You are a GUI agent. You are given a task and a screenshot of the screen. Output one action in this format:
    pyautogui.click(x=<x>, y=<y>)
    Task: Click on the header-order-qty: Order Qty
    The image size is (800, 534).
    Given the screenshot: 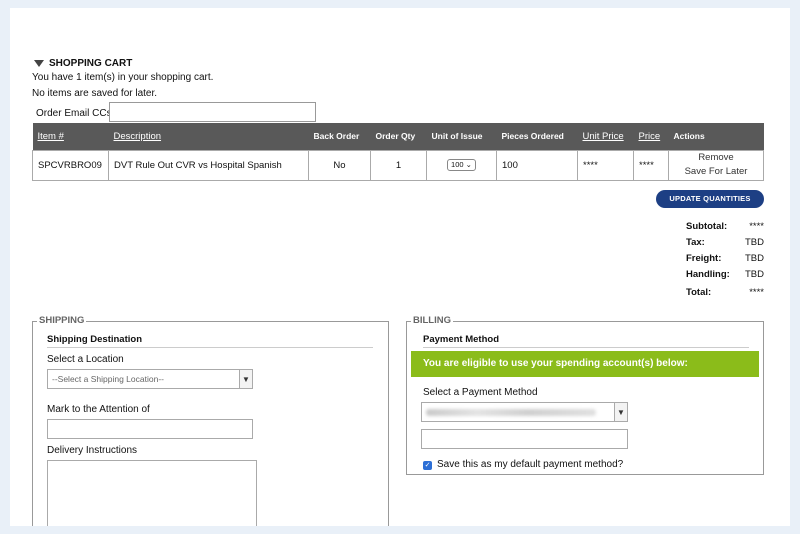 What is the action you would take?
    pyautogui.click(x=398, y=136)
    